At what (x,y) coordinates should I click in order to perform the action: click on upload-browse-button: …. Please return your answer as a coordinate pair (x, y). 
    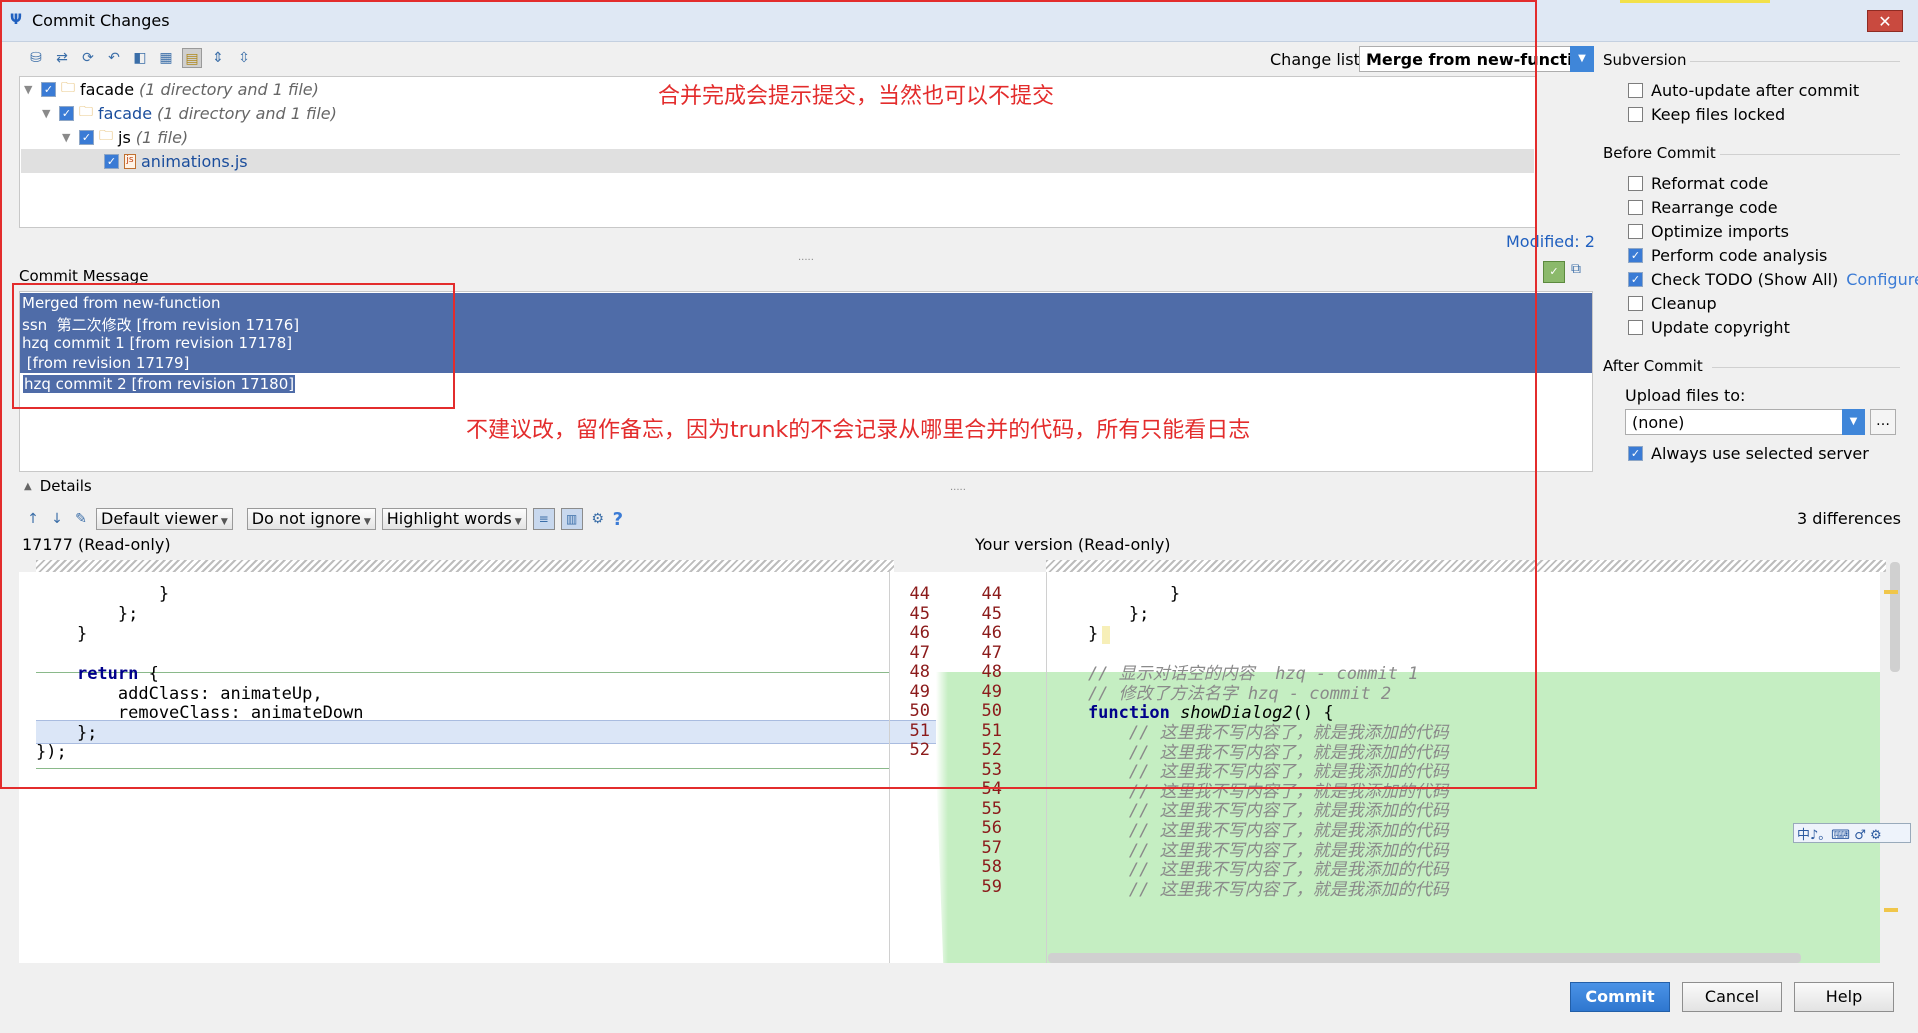
    Looking at the image, I should click on (1883, 422).